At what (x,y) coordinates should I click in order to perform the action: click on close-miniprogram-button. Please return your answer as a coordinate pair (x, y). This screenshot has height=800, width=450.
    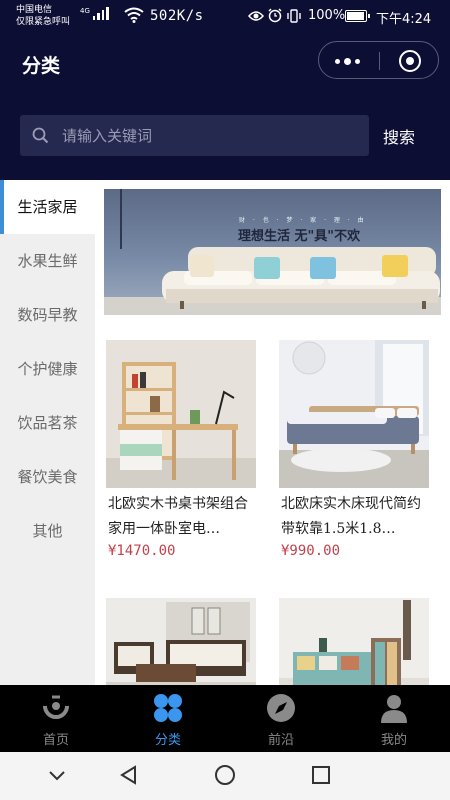
    Looking at the image, I should click on (410, 61).